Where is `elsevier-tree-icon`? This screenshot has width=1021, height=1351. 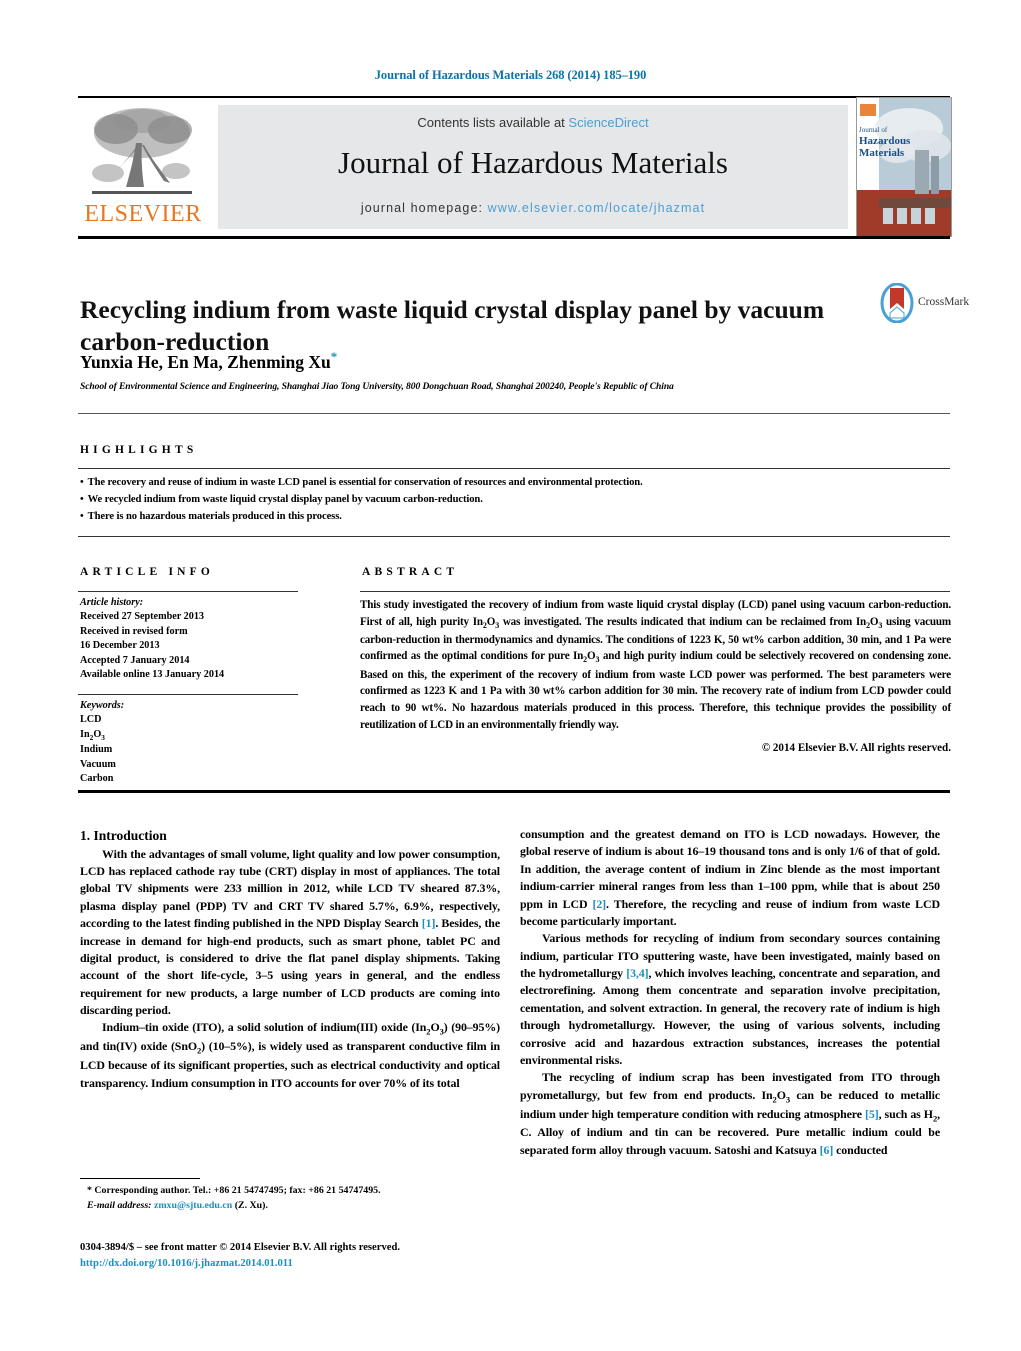 elsevier-tree-icon is located at coordinates (142, 151).